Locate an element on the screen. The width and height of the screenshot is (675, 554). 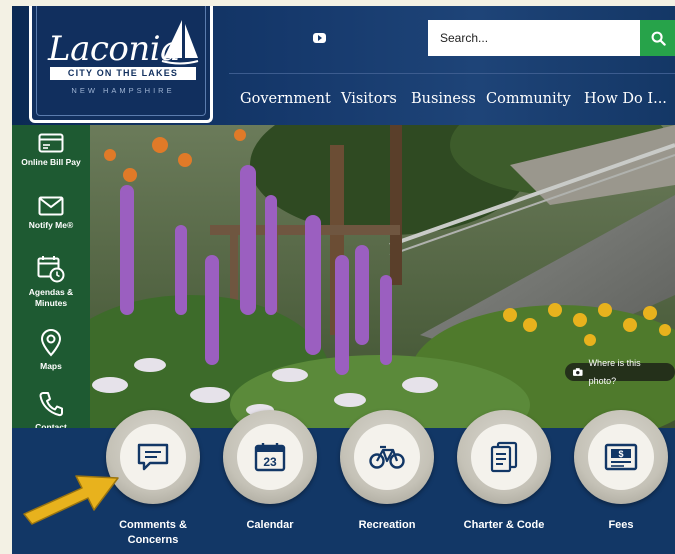
youtube-icon is located at coordinates (319, 38).